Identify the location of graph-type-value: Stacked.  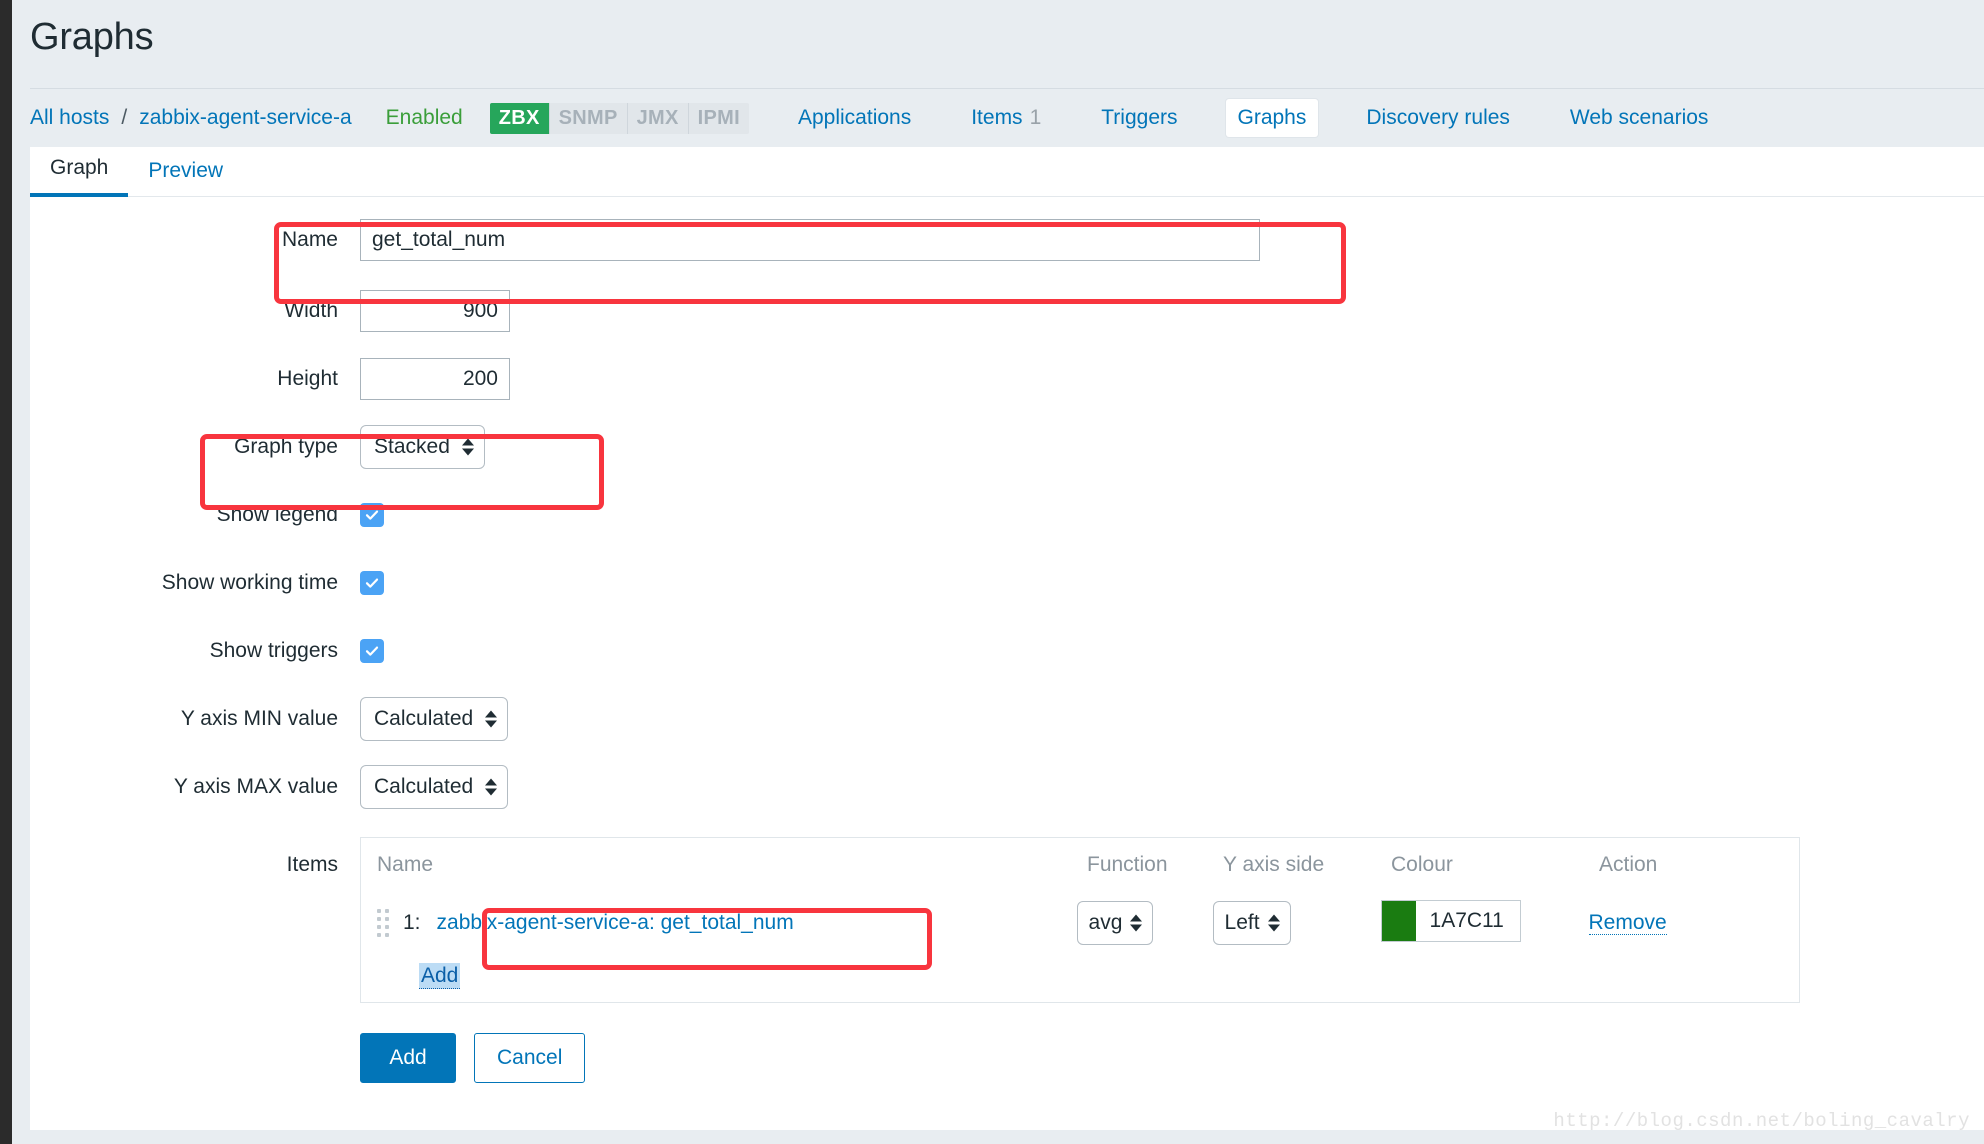
(412, 446).